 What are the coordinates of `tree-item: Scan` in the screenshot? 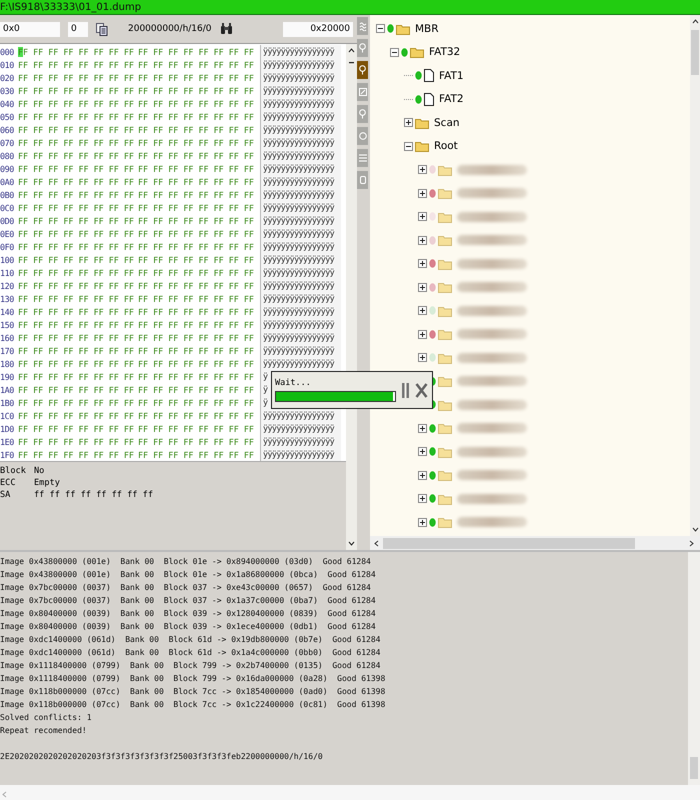 It's located at (447, 122).